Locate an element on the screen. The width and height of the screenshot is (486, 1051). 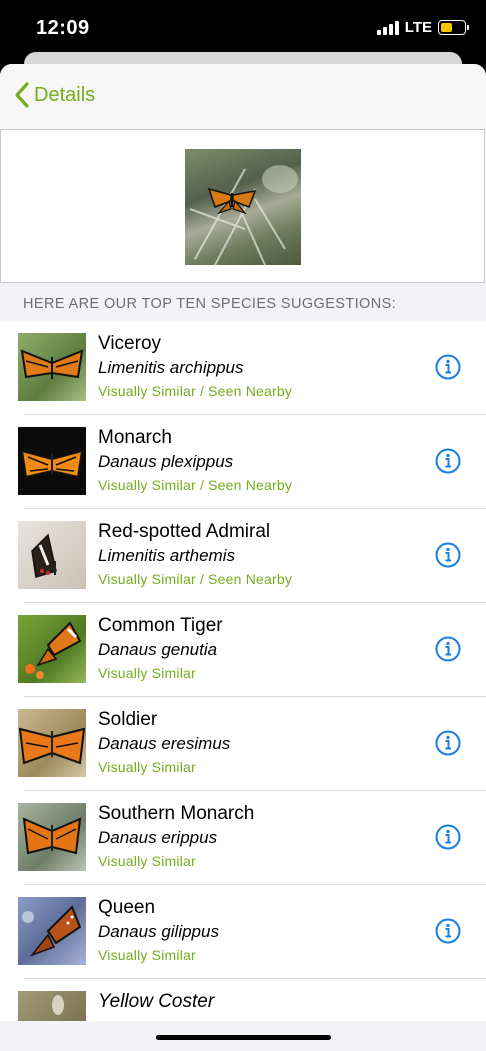
suggestion-row: Soldier Danaus eresimus Visually Similar is located at coordinates (243, 744).